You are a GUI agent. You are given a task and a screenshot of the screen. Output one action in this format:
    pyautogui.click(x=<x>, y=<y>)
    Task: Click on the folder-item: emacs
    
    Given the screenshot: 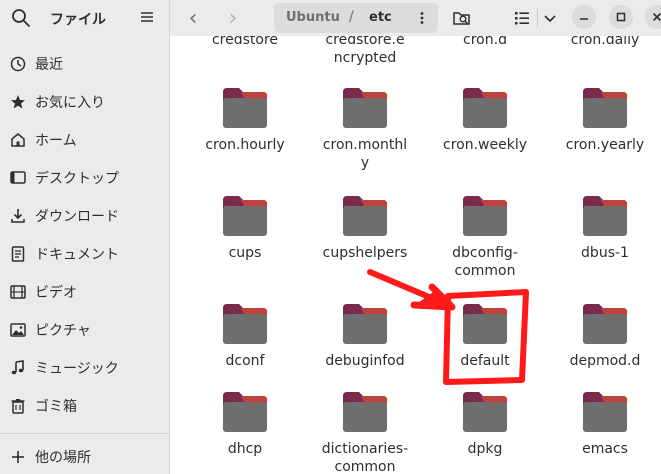 What is the action you would take?
    pyautogui.click(x=605, y=424)
    